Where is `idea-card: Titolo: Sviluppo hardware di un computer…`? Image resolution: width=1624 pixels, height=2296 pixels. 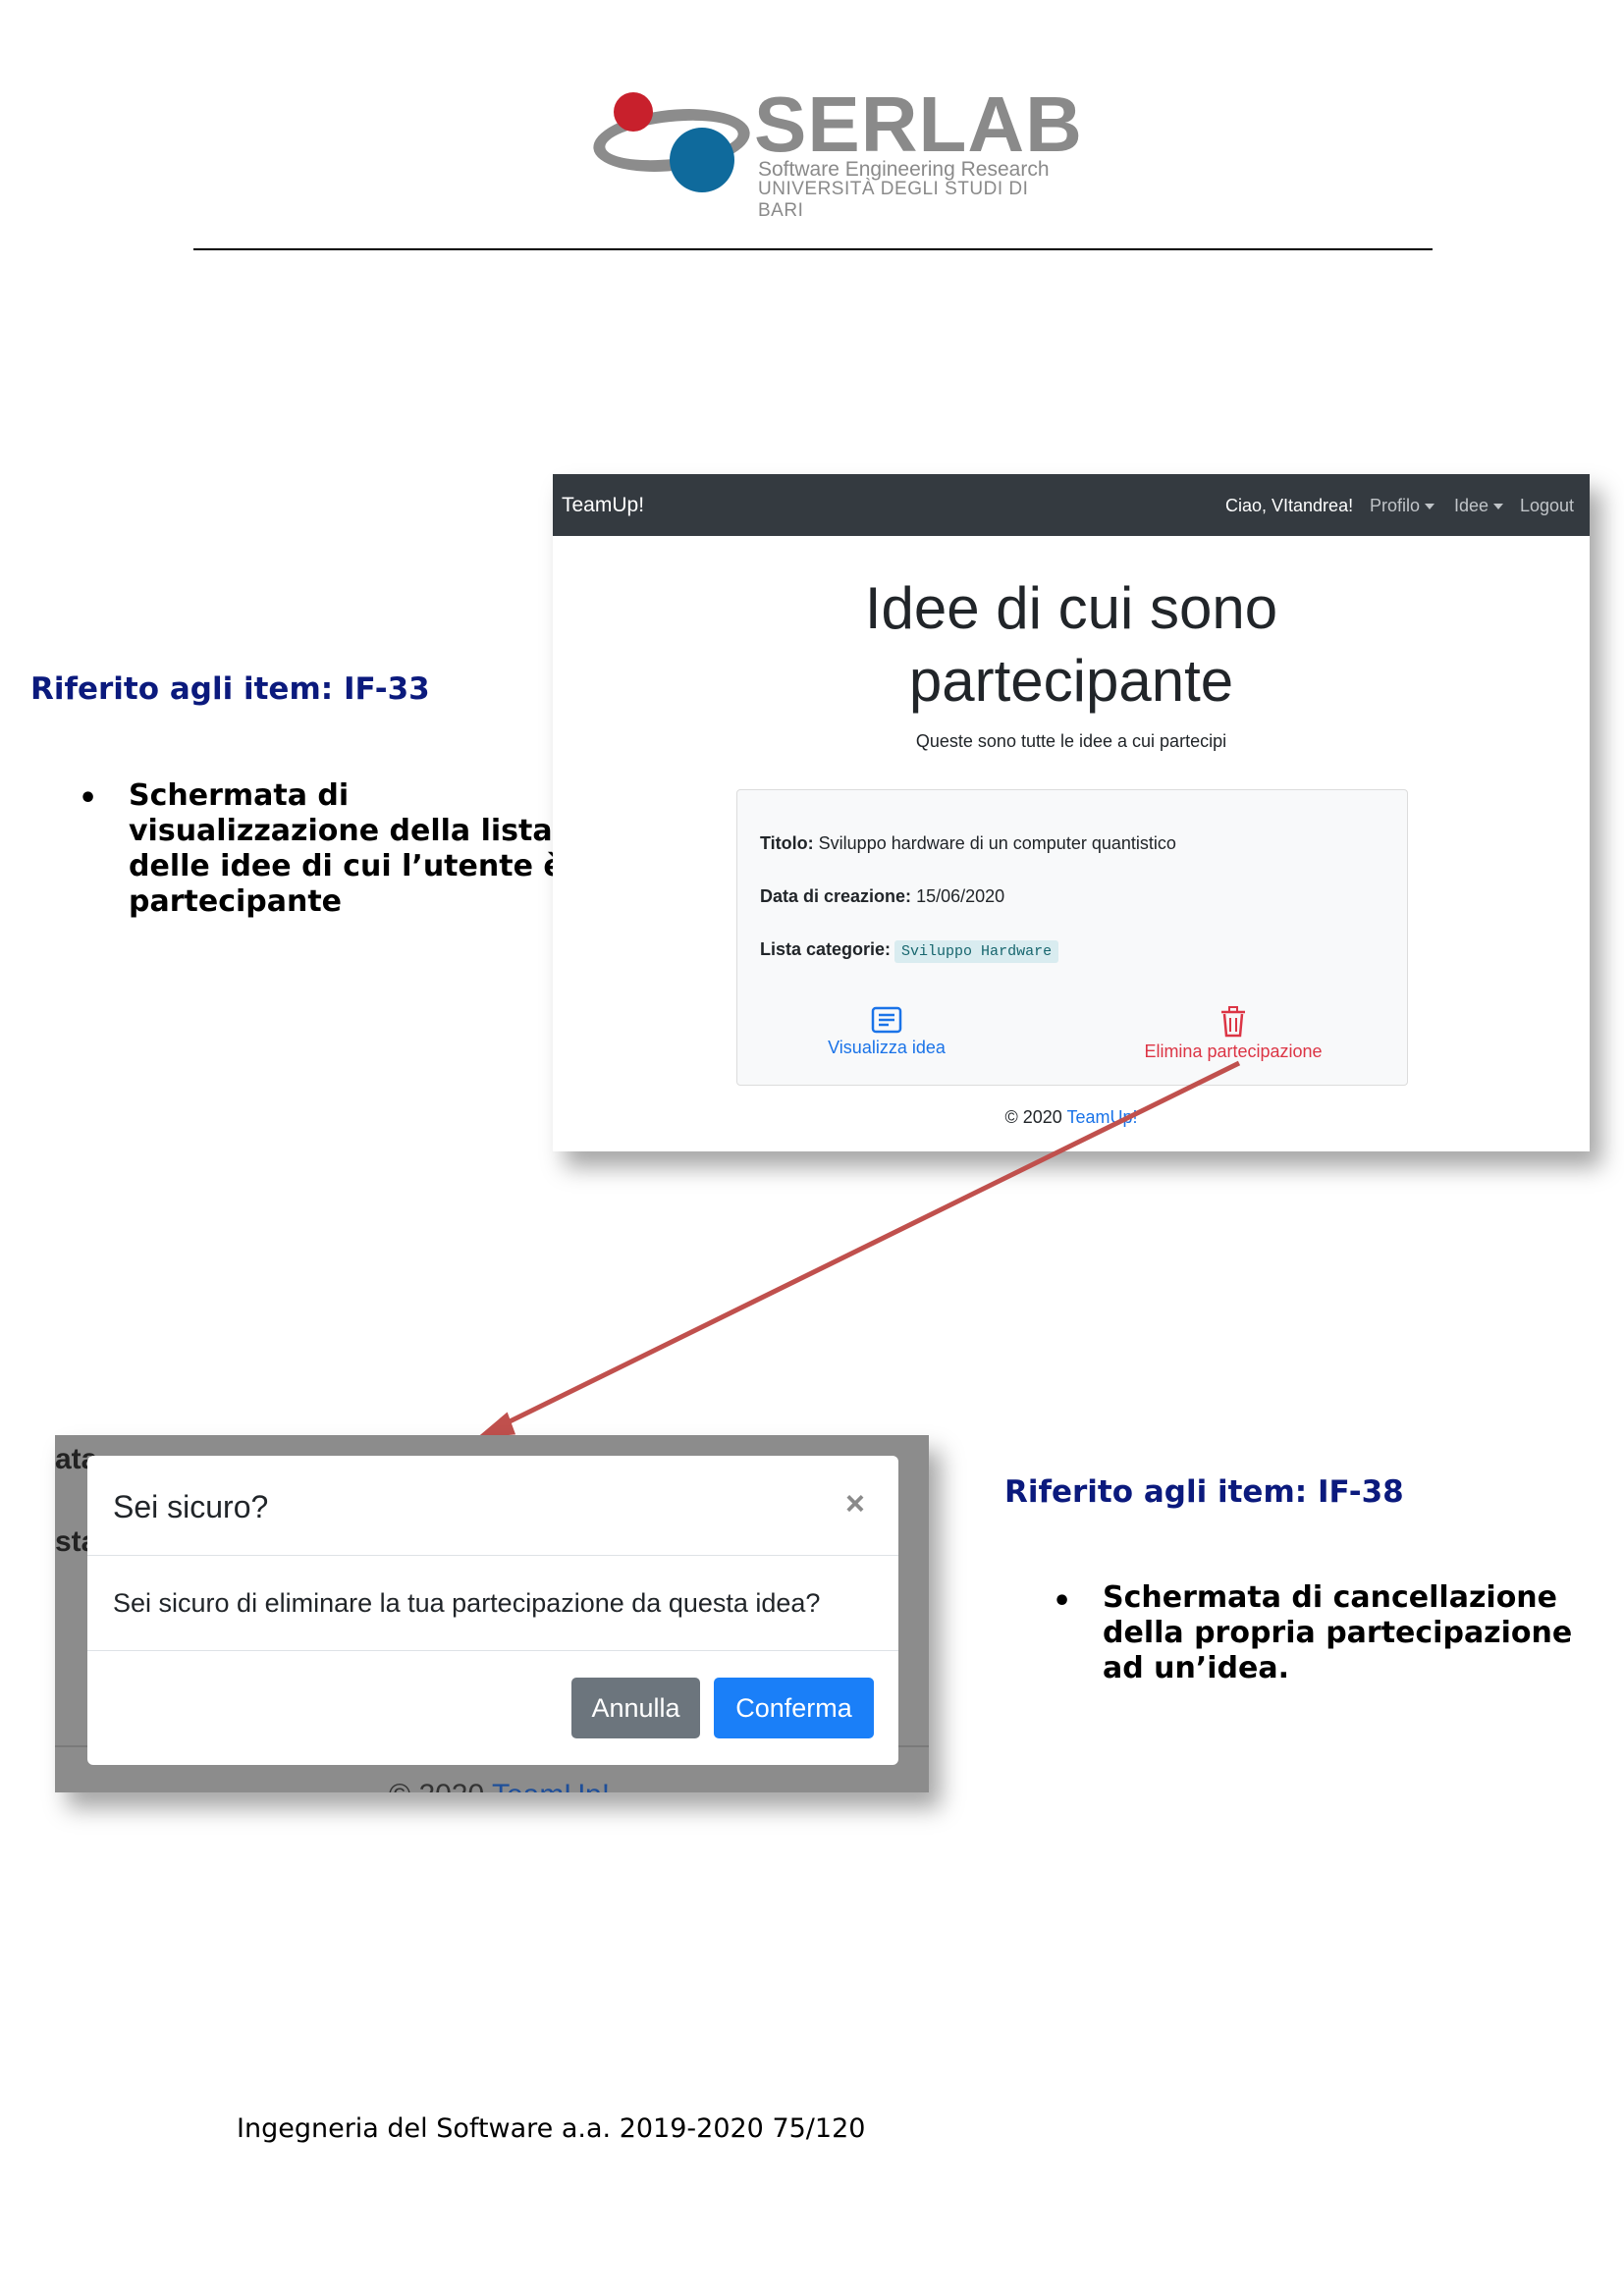
idea-card: Titolo: Sviluppo hardware di un computer… is located at coordinates (1072, 937).